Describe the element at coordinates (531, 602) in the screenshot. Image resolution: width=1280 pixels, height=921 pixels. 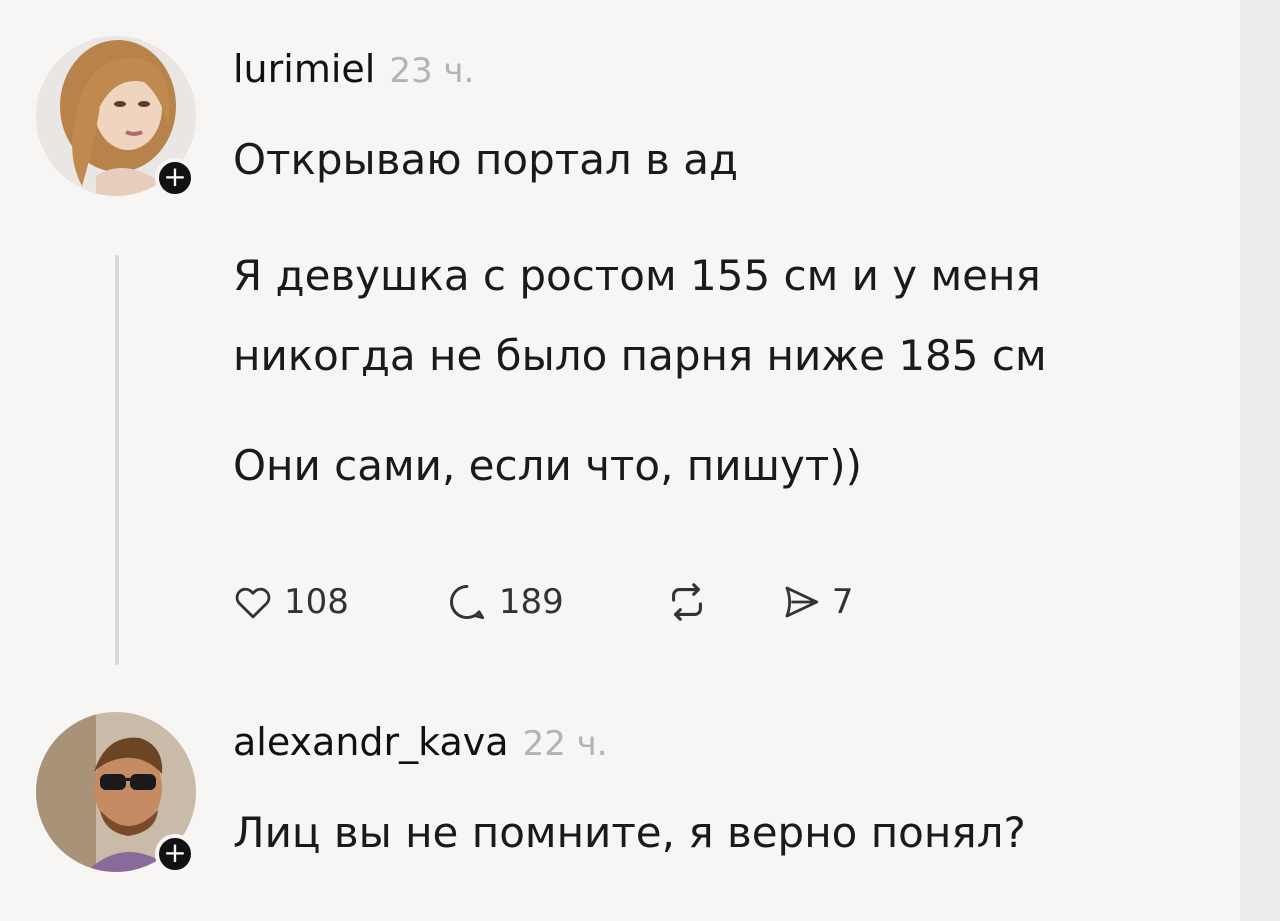
I see `comment-count: 189` at that location.